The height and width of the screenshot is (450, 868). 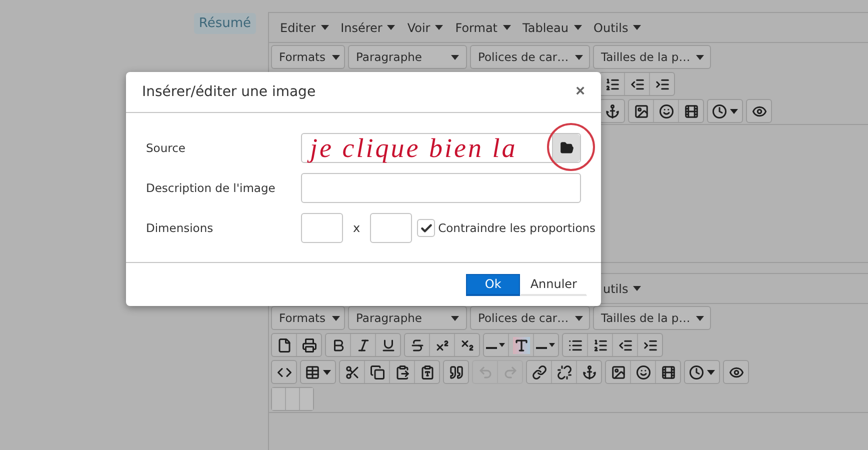 What do you see at coordinates (322, 228) in the screenshot?
I see `width-field` at bounding box center [322, 228].